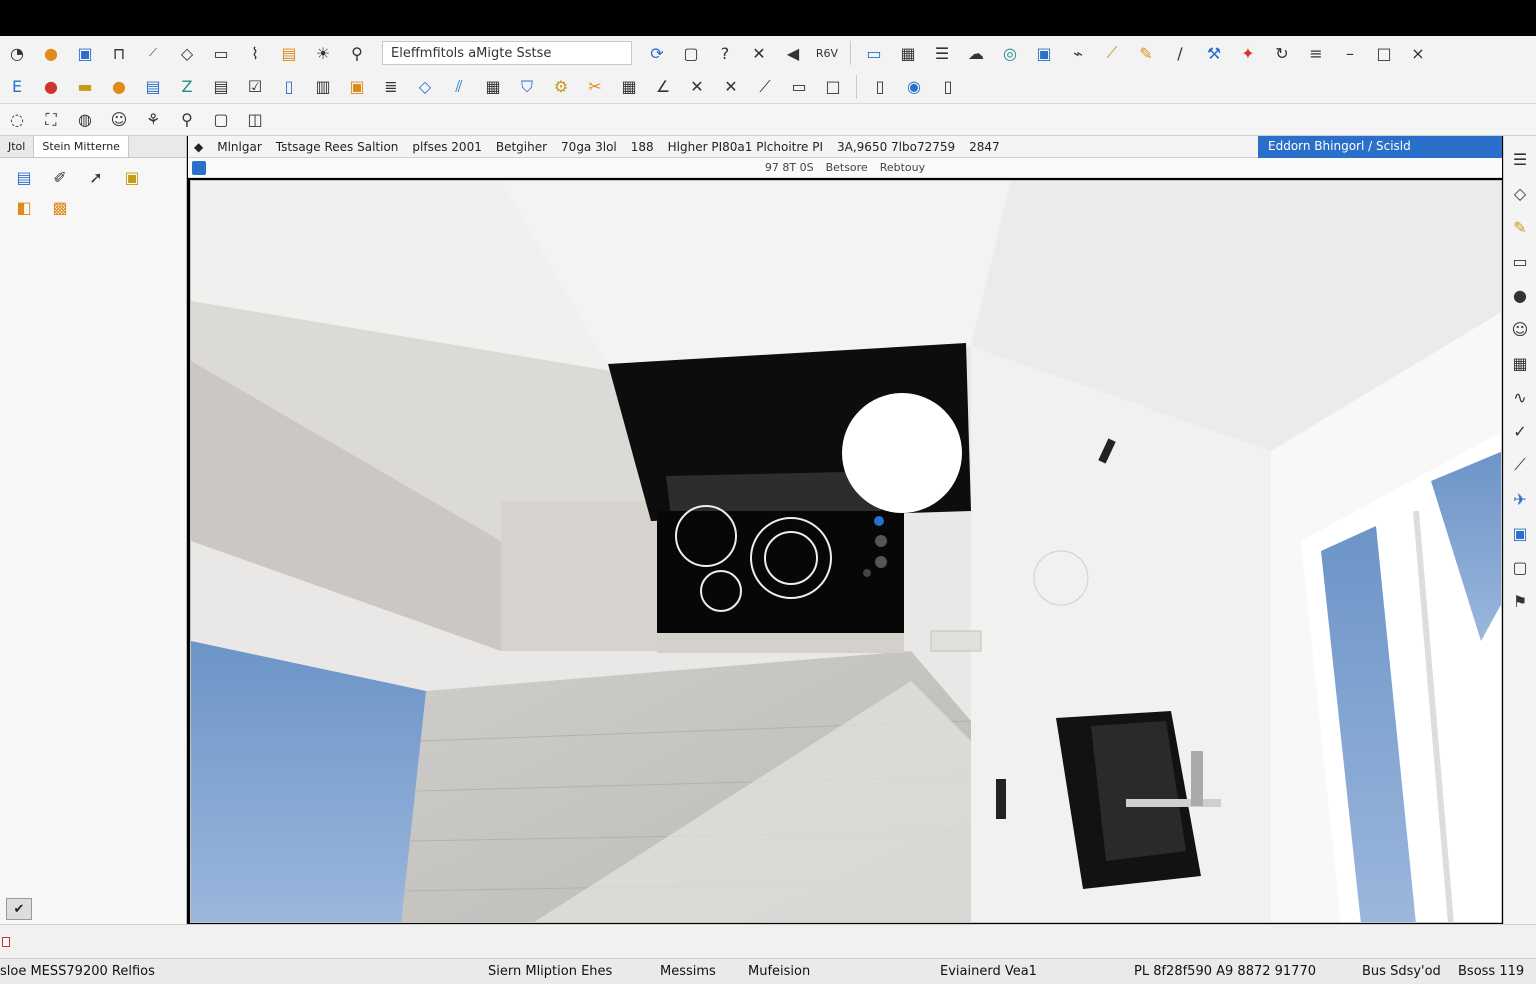 The height and width of the screenshot is (984, 1536). What do you see at coordinates (1520, 601) in the screenshot?
I see `flag-icon: ⚑` at bounding box center [1520, 601].